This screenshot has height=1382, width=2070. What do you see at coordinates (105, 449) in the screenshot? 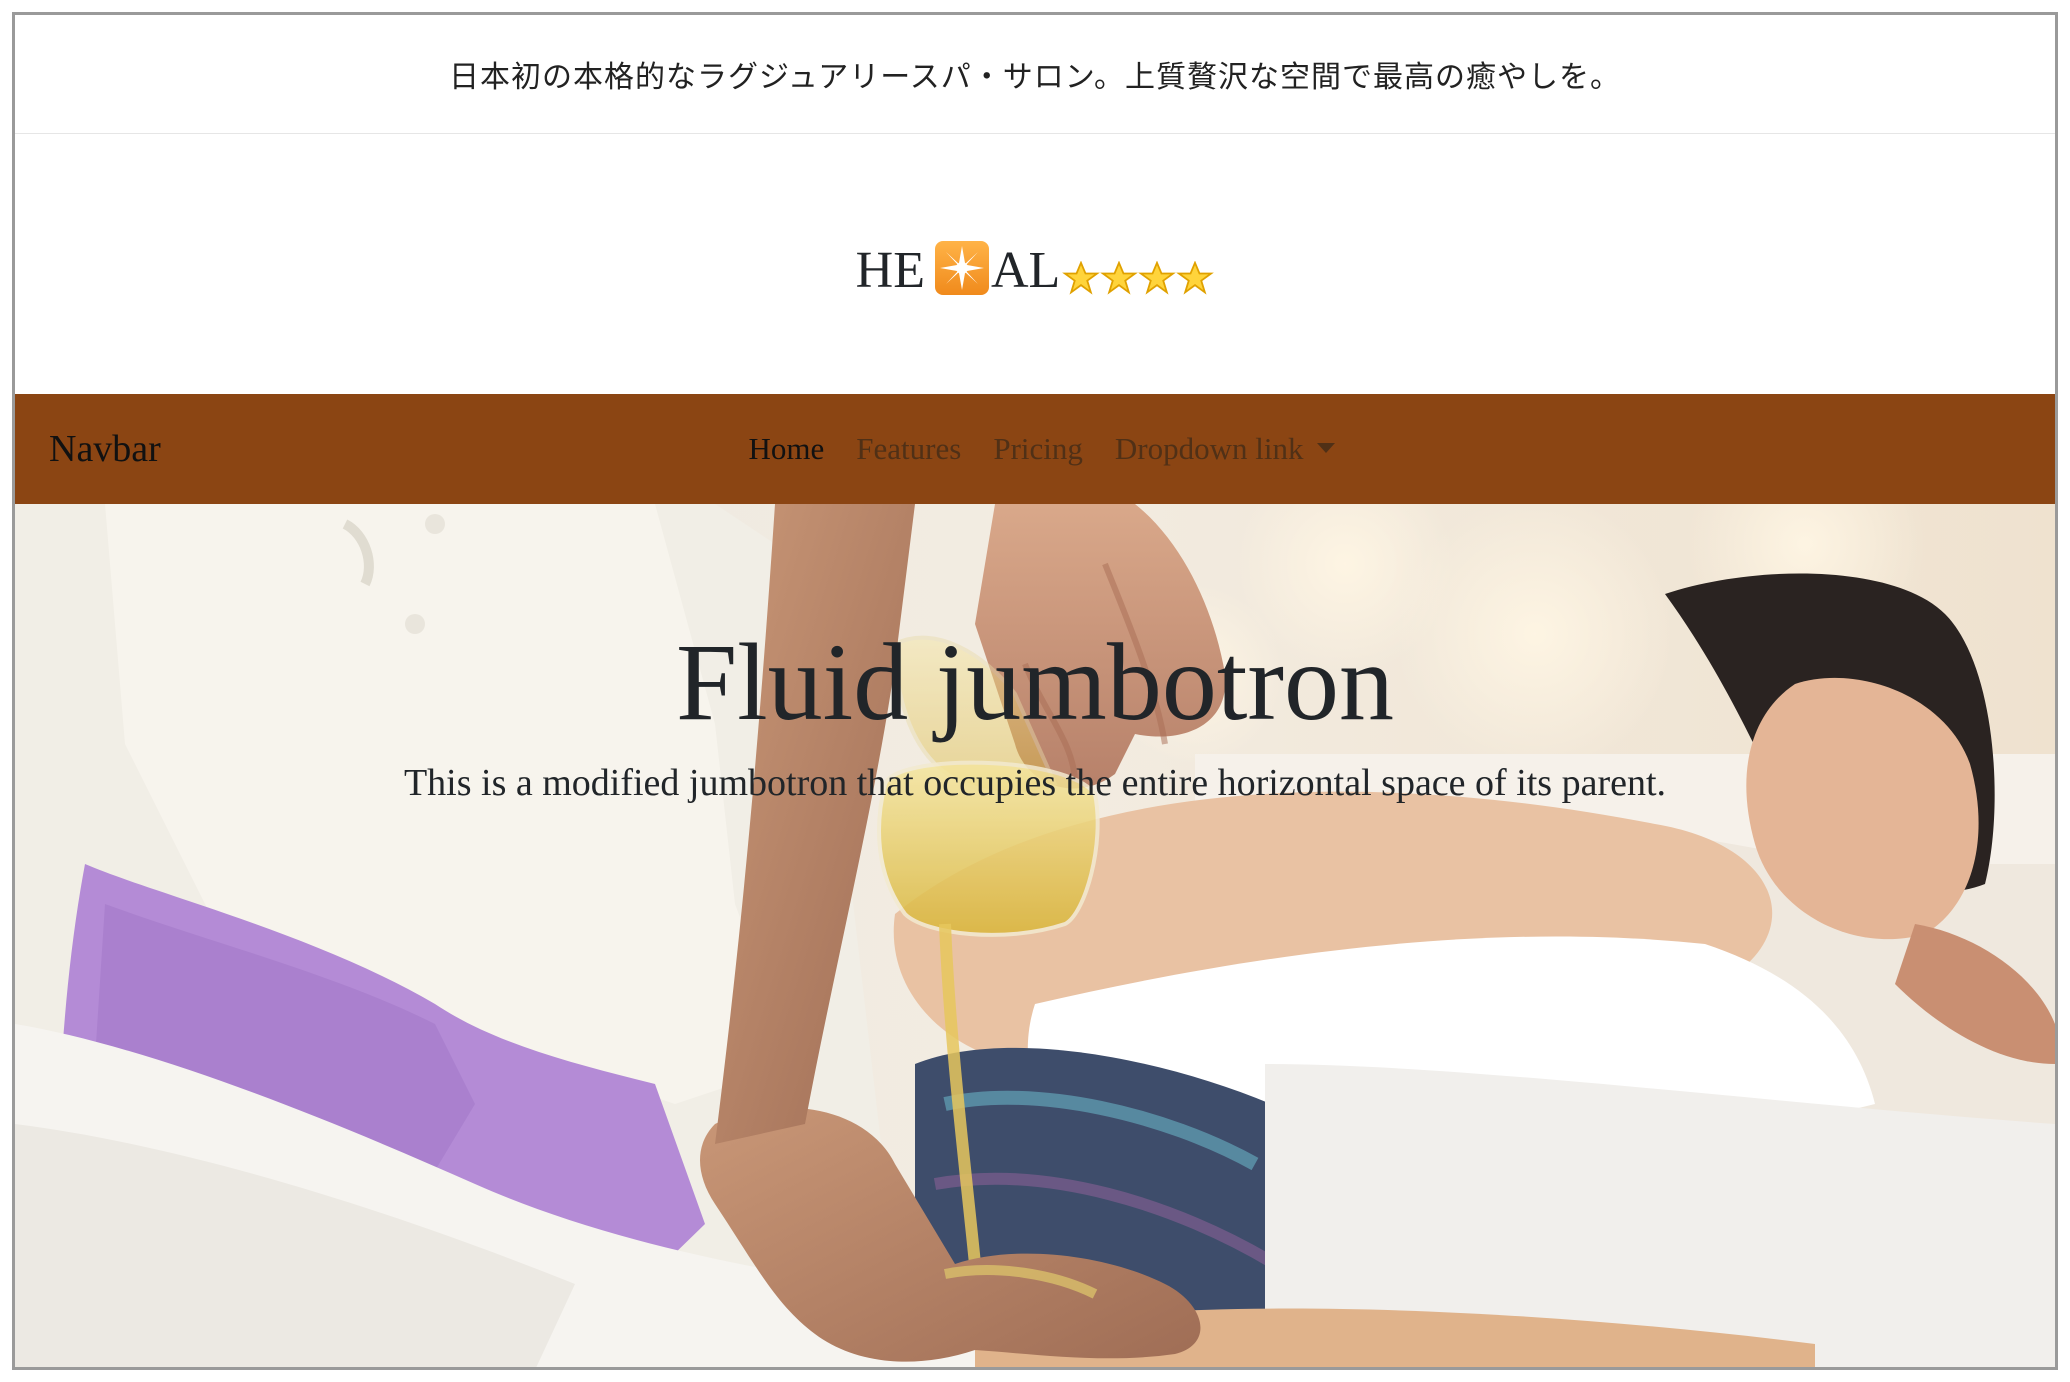
I see `navbar-brand: Navbar` at bounding box center [105, 449].